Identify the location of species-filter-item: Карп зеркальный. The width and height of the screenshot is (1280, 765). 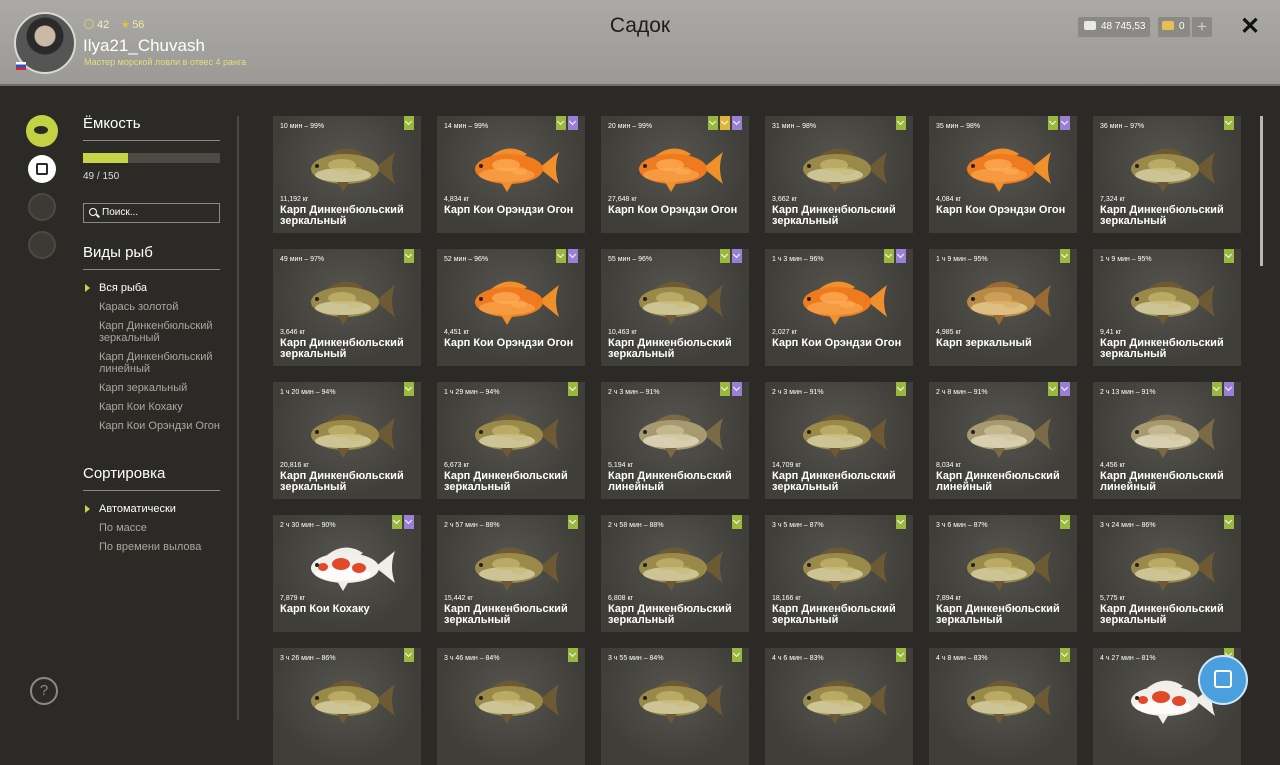
(164, 388).